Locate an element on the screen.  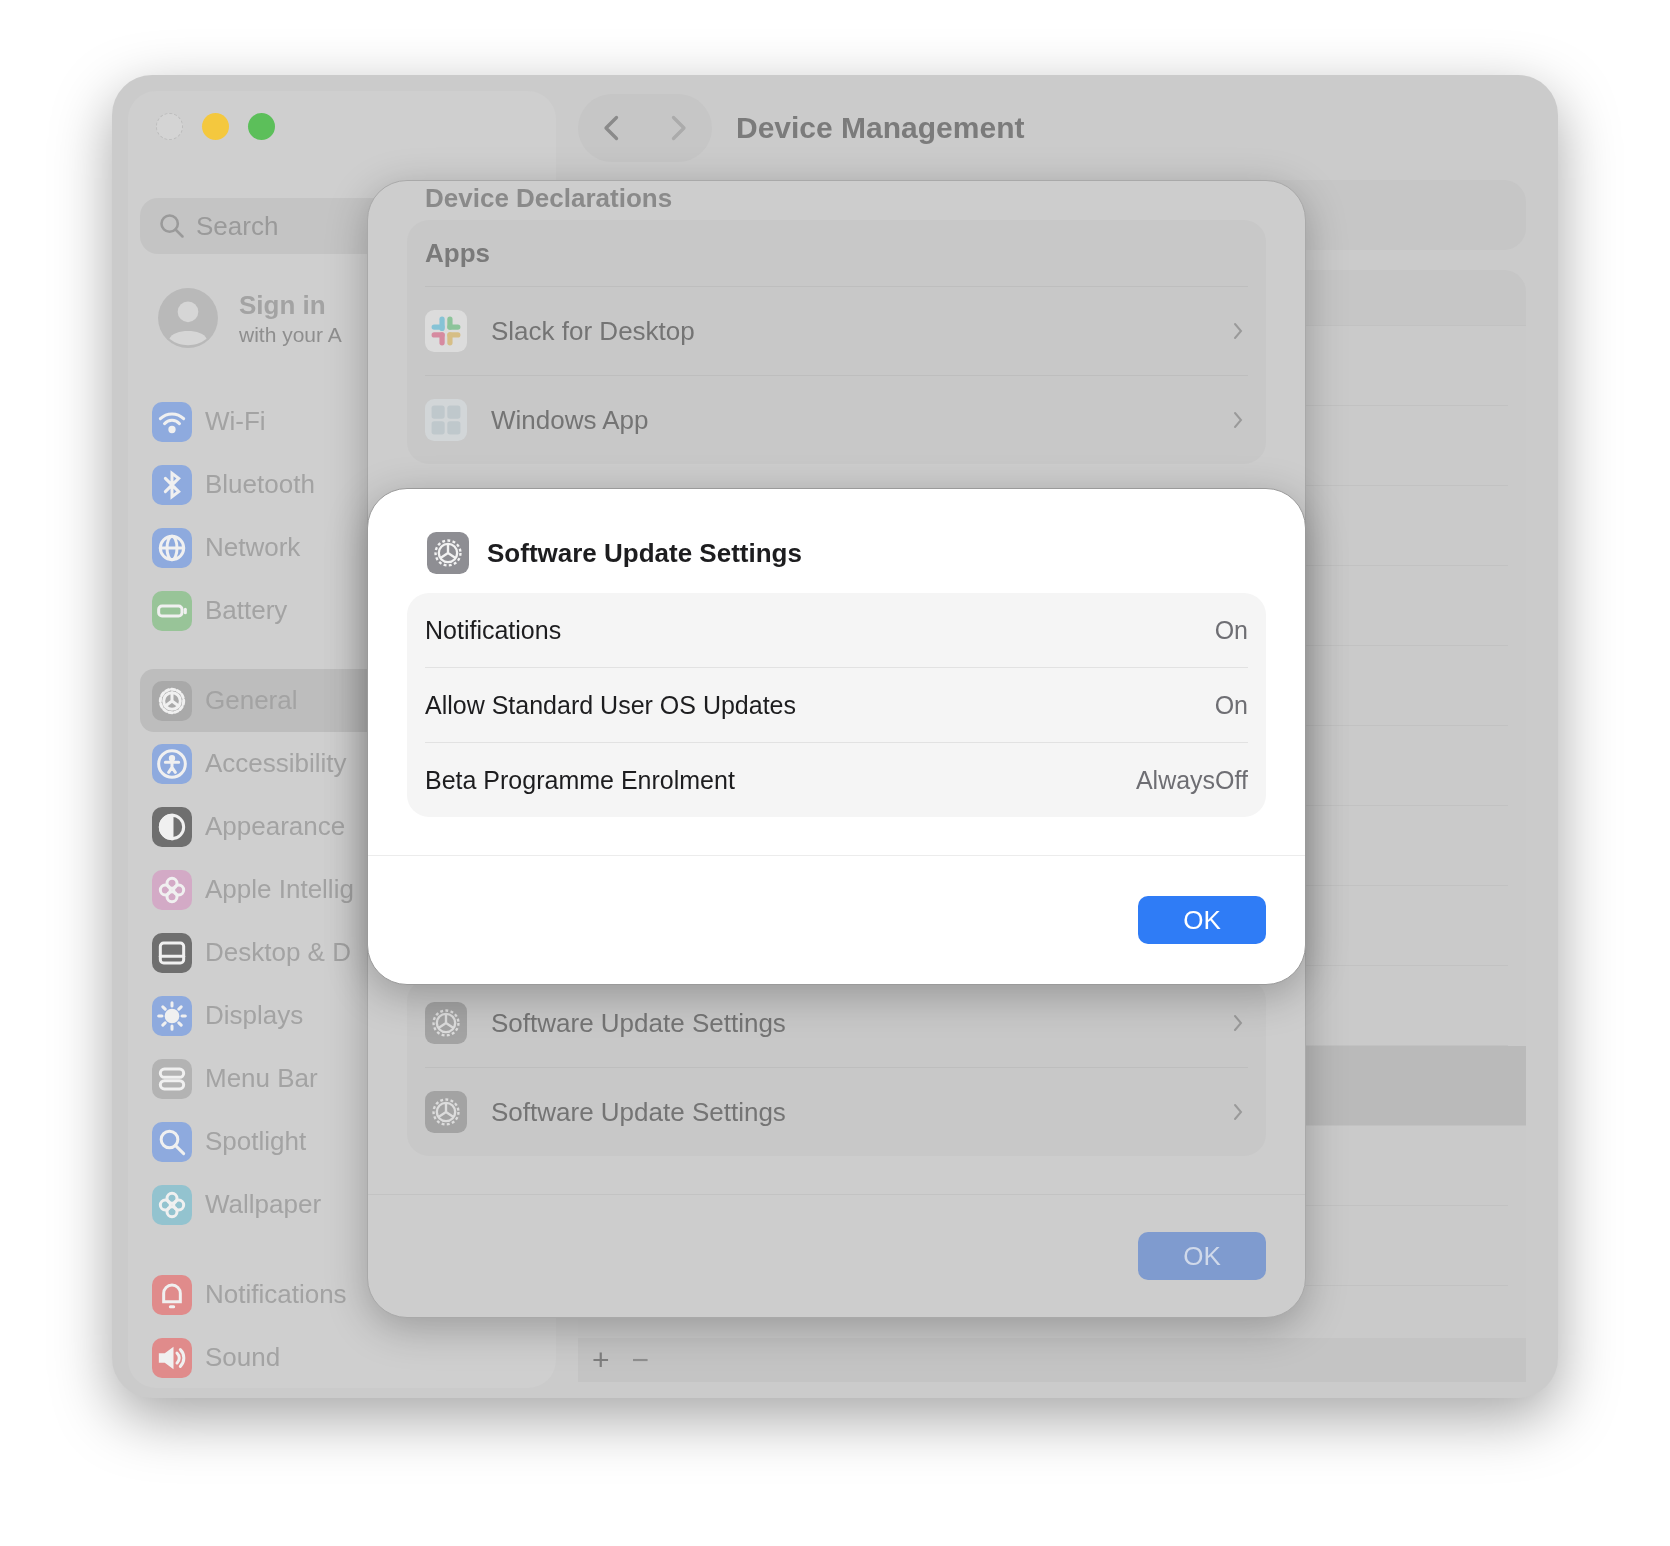
setting-label: Beta Programme Enrolment is located at coordinates (580, 780).